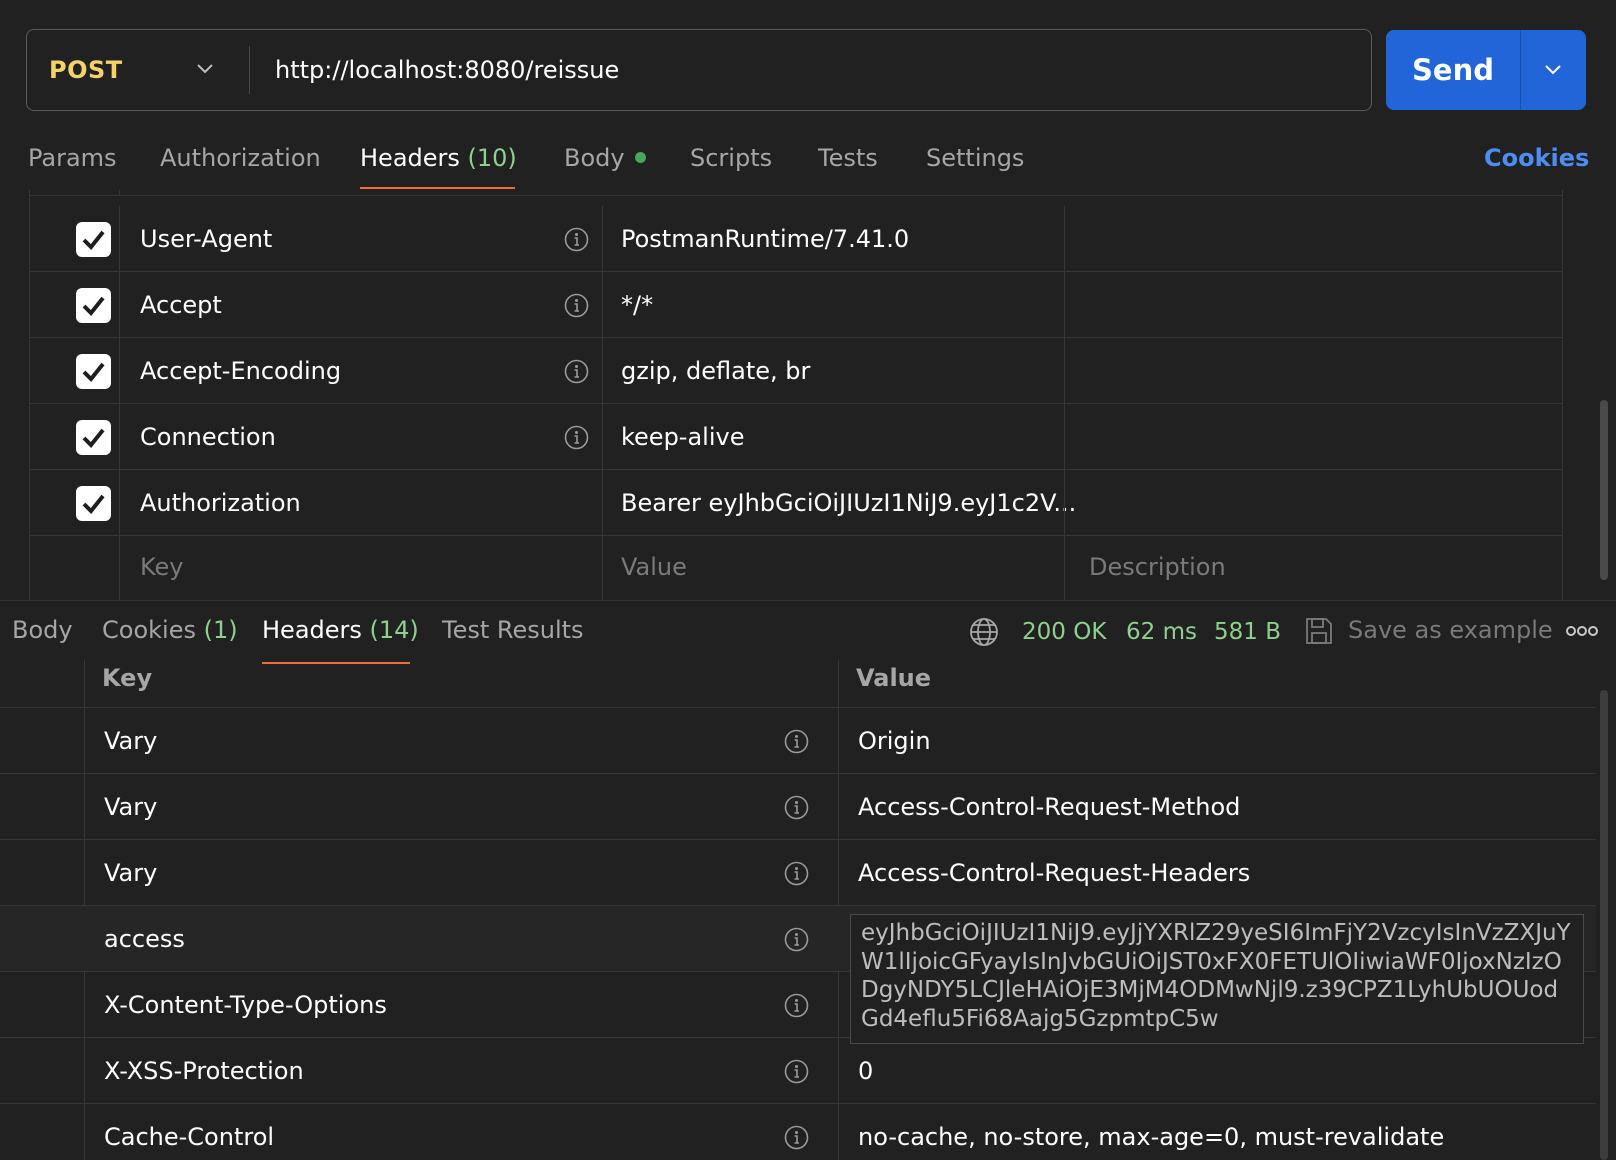  I want to click on body-modified-dot, so click(640, 157).